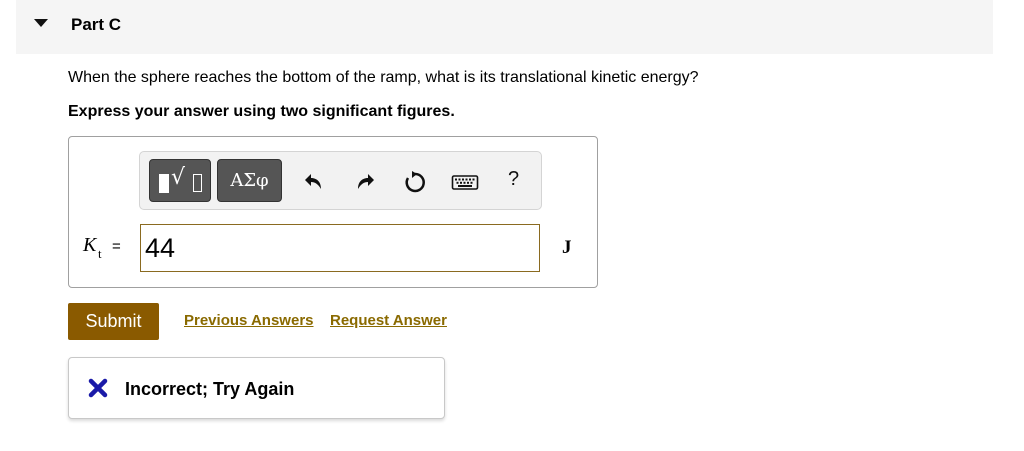  Describe the element at coordinates (249, 180) in the screenshot. I see `symbols-button: ΑΣφ` at that location.